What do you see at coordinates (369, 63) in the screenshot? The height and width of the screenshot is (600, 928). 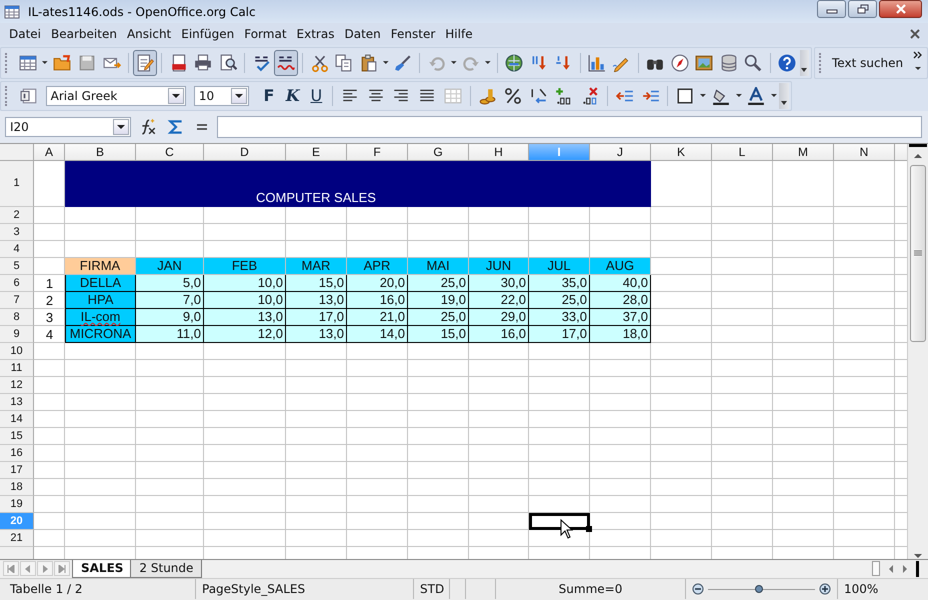 I see `clipboard-icon` at bounding box center [369, 63].